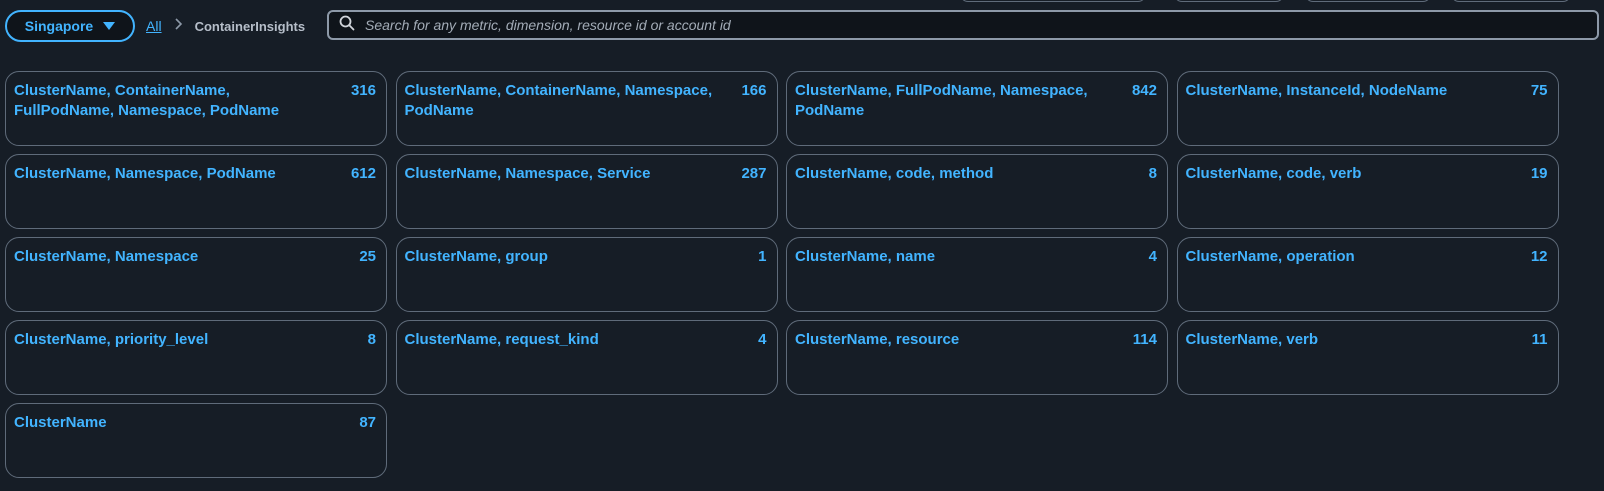 The height and width of the screenshot is (491, 1604). Describe the element at coordinates (1270, 256) in the screenshot. I see `dimension-card-title: ClusterName, operation` at that location.